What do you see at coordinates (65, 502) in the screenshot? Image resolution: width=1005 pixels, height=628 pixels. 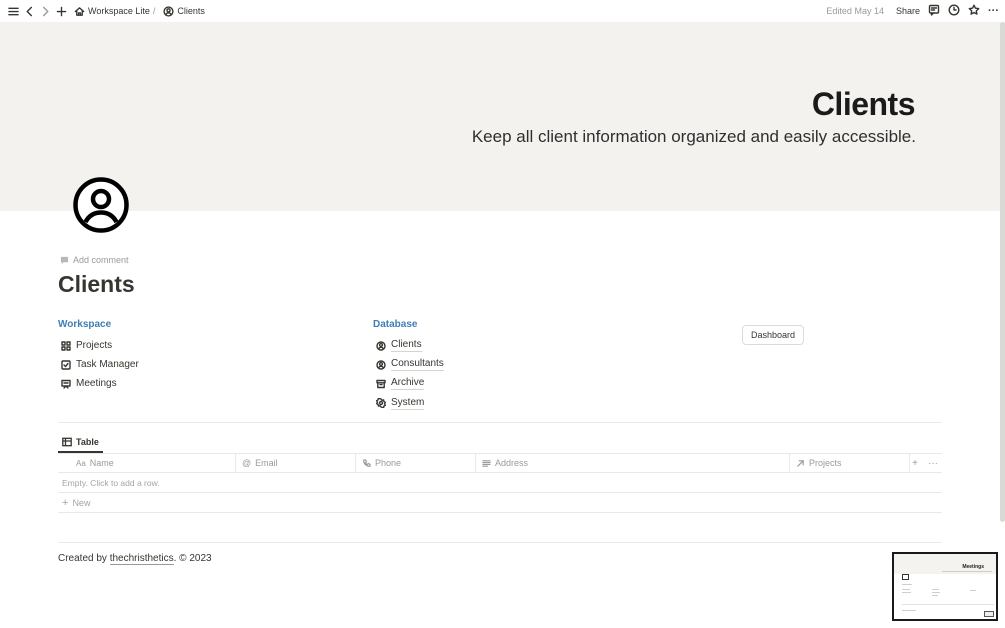 I see `plus-icon: +` at bounding box center [65, 502].